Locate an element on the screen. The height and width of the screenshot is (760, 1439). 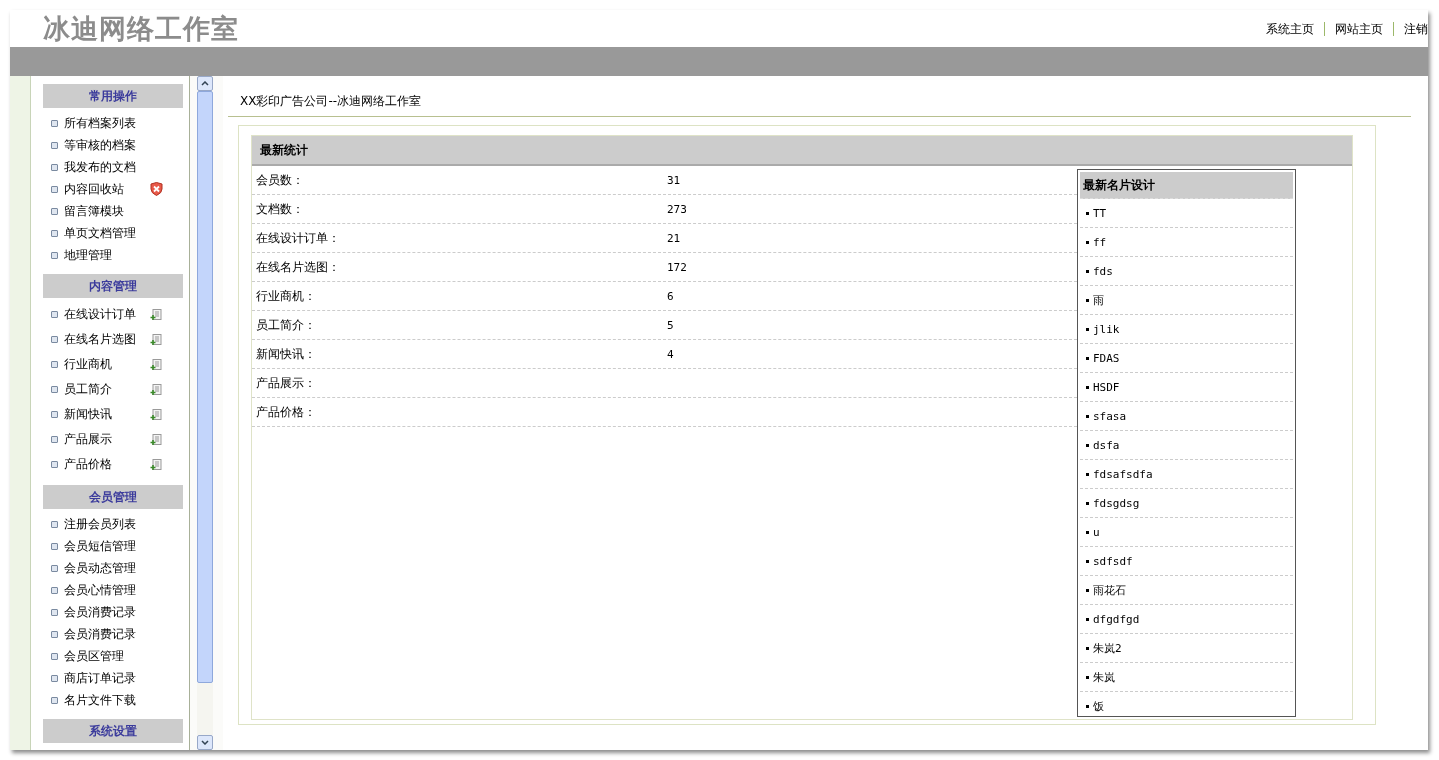
design-link: ff is located at coordinates (1100, 242).